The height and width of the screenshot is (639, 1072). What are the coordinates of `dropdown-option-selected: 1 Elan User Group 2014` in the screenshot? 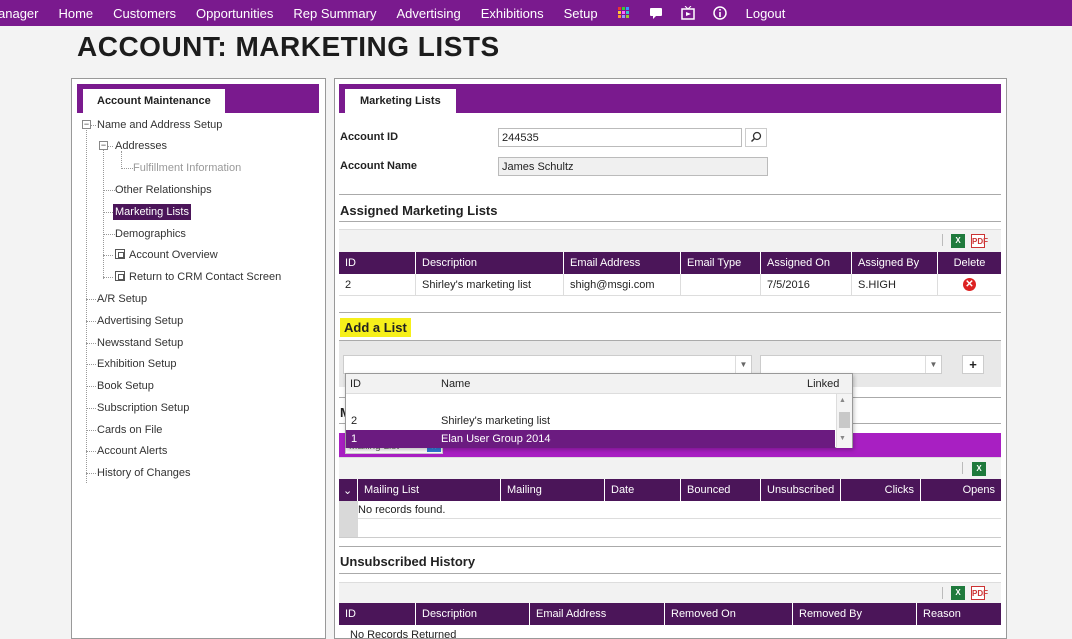 It's located at (590, 439).